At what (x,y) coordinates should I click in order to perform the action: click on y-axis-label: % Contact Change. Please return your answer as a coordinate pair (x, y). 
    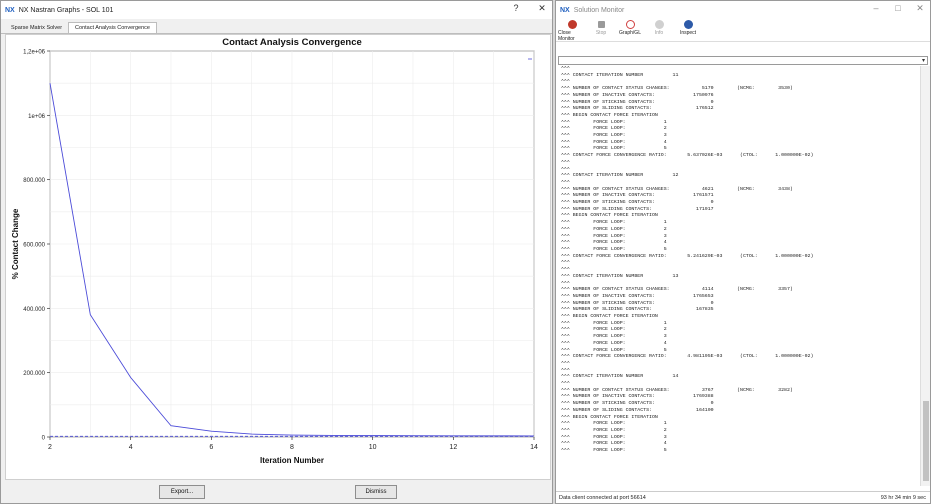
    Looking at the image, I should click on (15, 243).